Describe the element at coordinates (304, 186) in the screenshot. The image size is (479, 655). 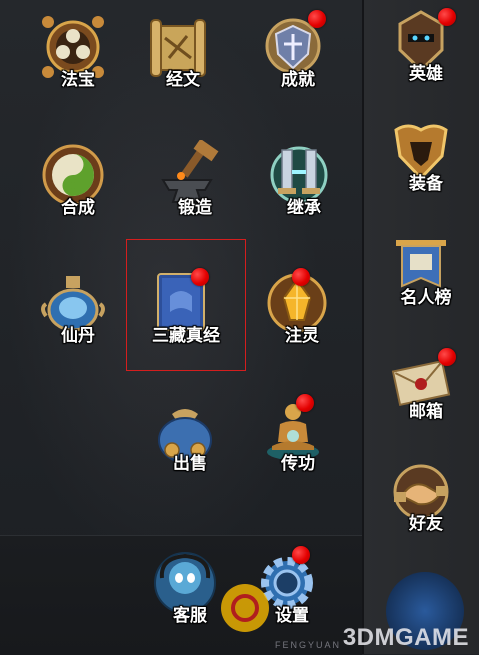
I see `menu-item-jicheng: 继承` at that location.